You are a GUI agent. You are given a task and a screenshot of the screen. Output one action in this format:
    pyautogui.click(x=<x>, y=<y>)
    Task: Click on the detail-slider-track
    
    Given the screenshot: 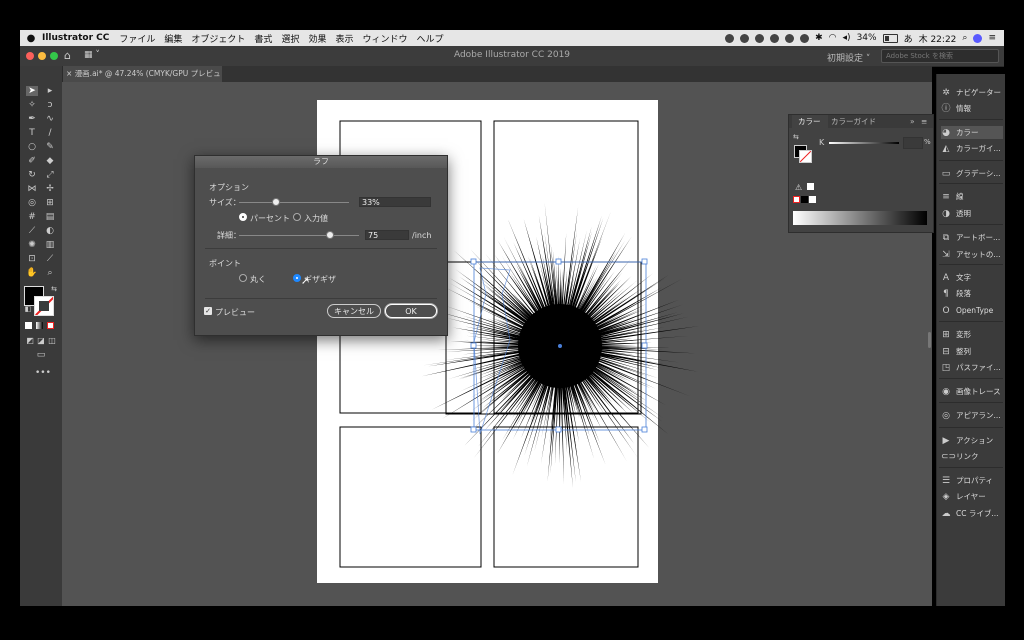 What is the action you would take?
    pyautogui.click(x=299, y=235)
    